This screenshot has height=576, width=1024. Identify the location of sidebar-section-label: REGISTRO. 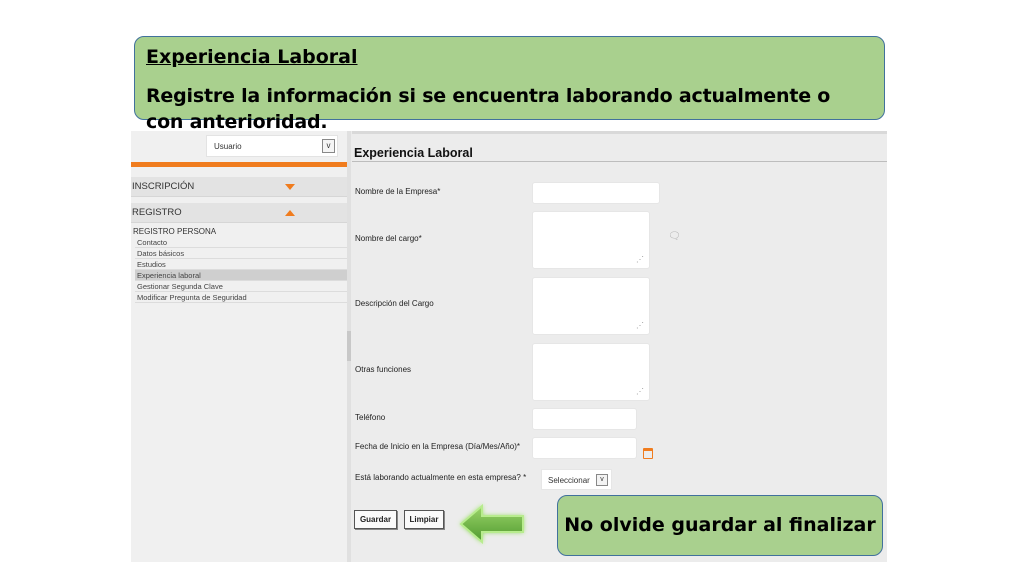
(157, 212).